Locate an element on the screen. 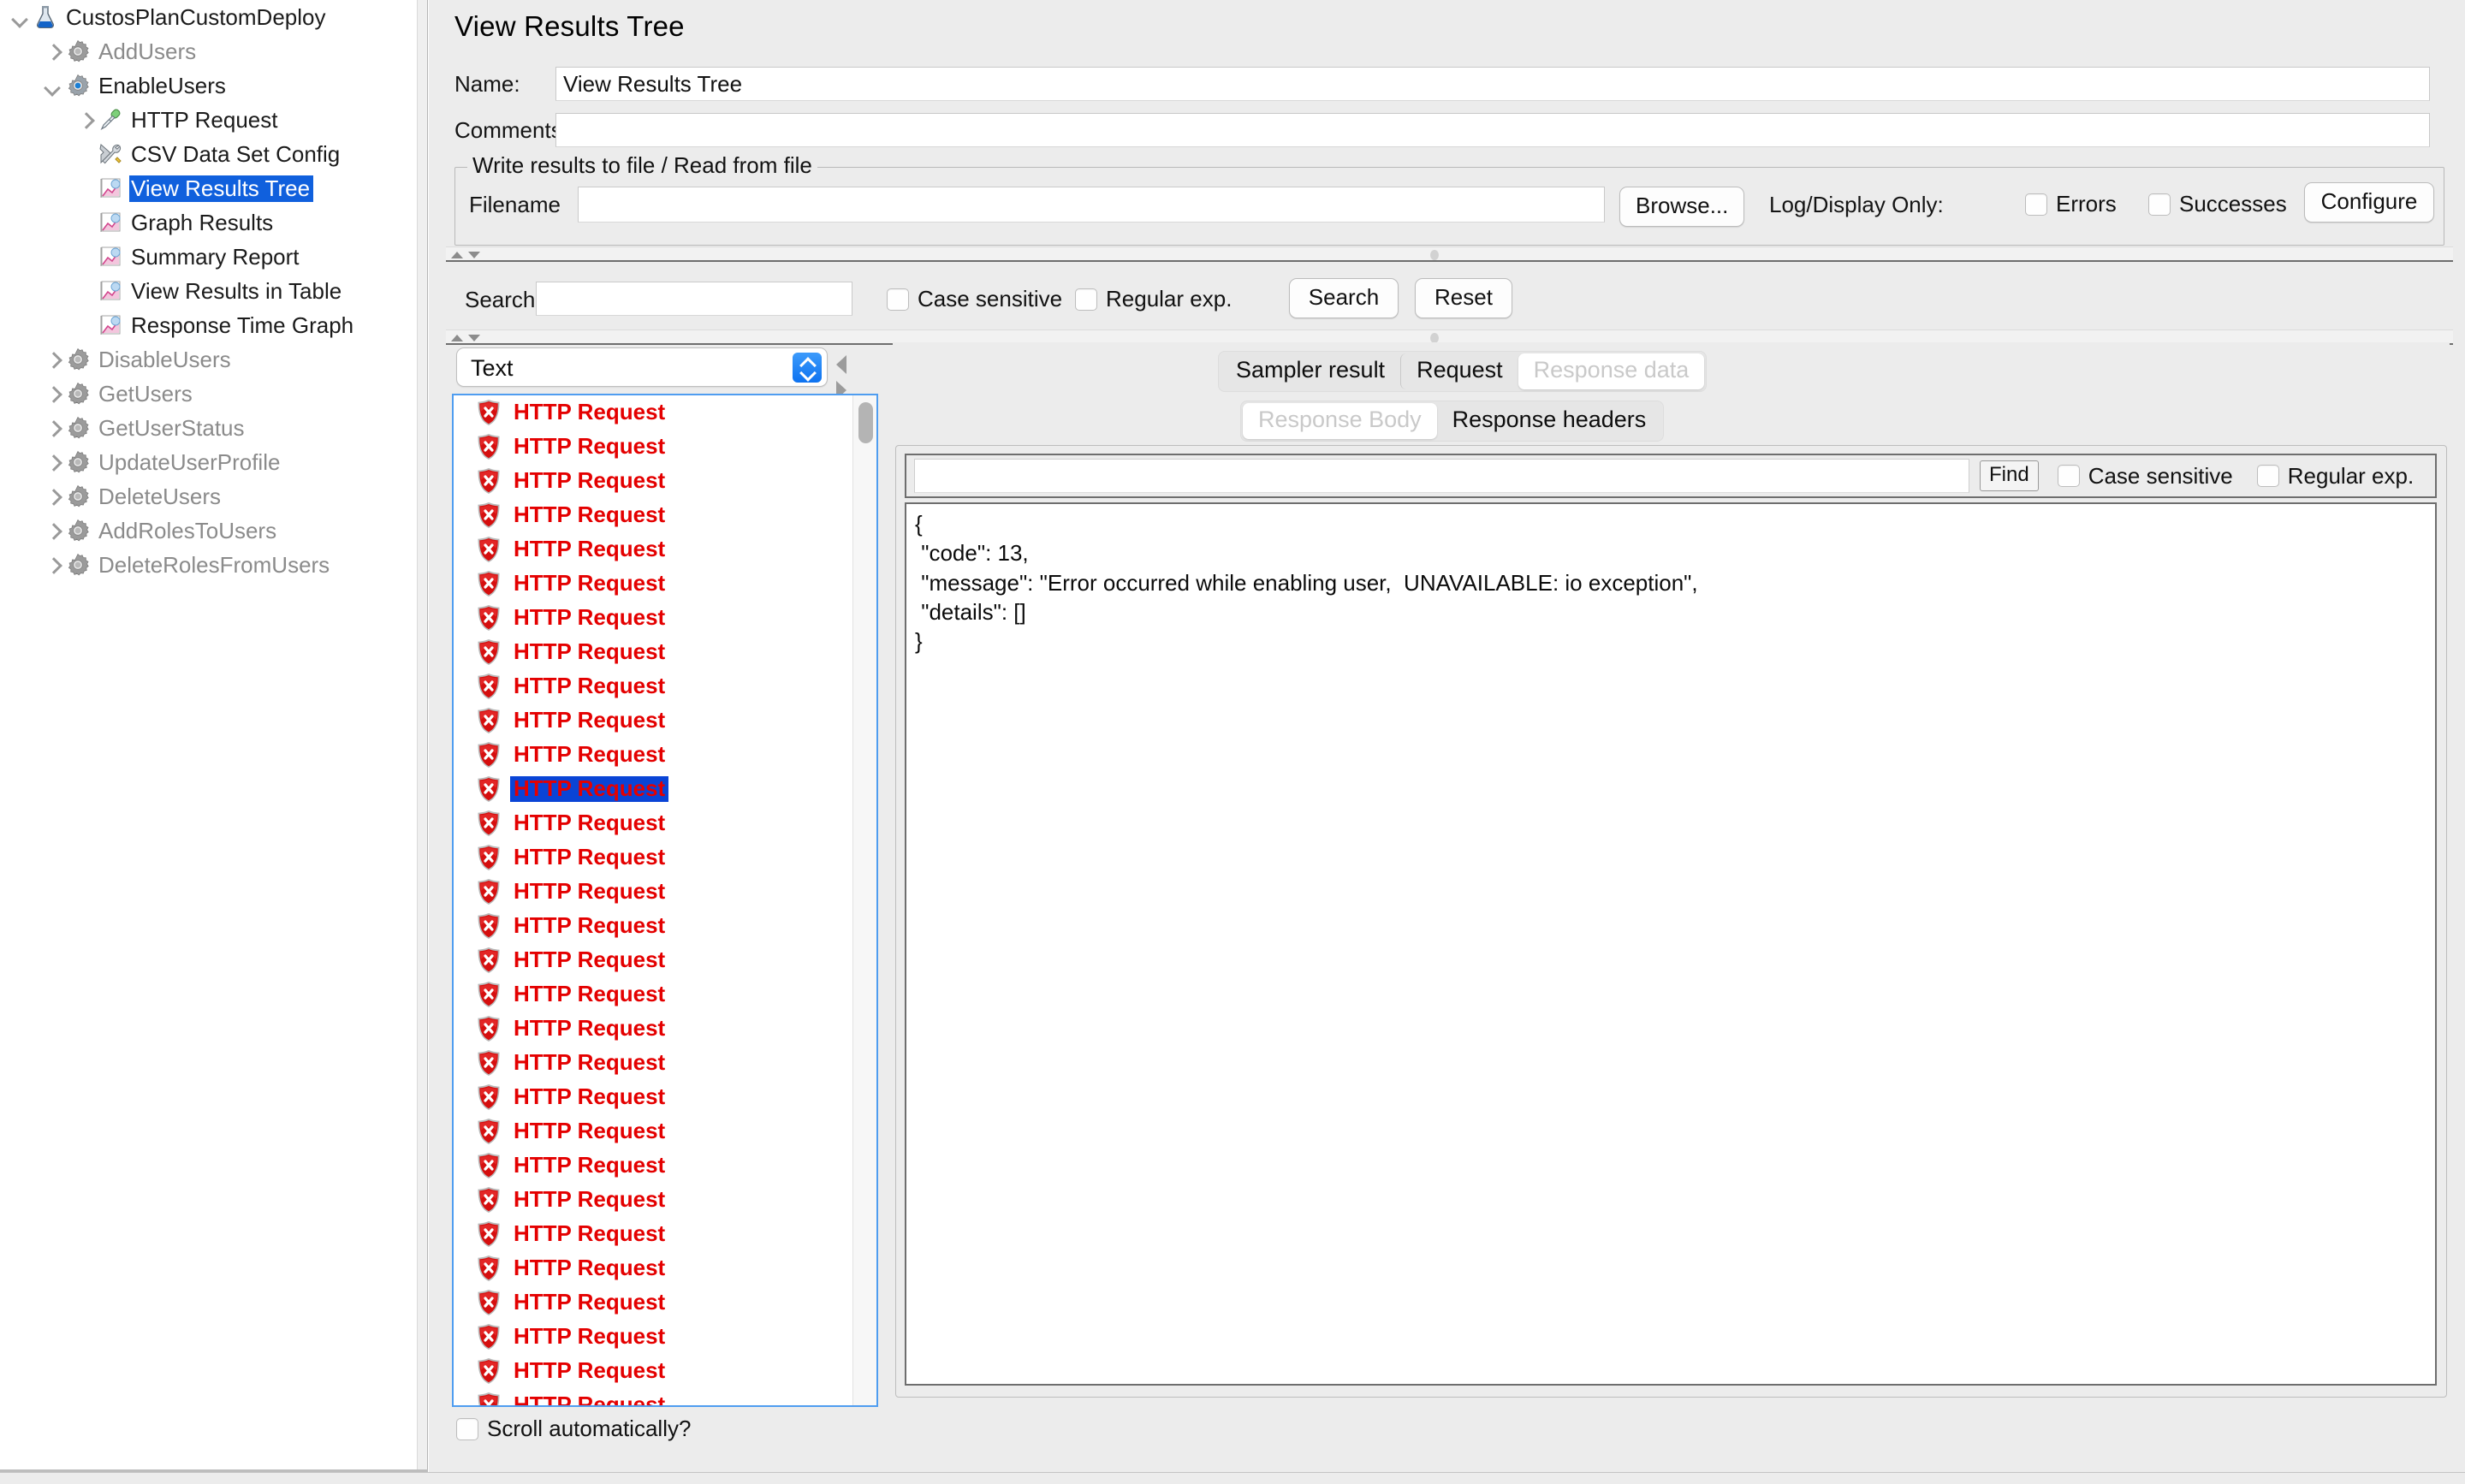 The image size is (2465, 1484). tree-item-deleteusers: DeleteUsers is located at coordinates (213, 496).